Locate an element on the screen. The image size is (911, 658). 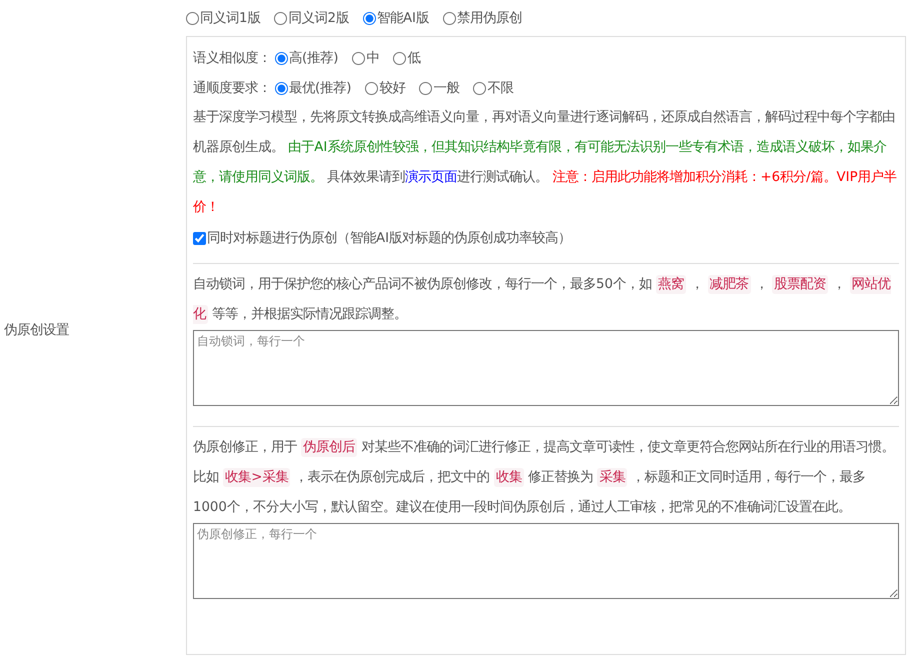
option-label: 不限 is located at coordinates (500, 88).